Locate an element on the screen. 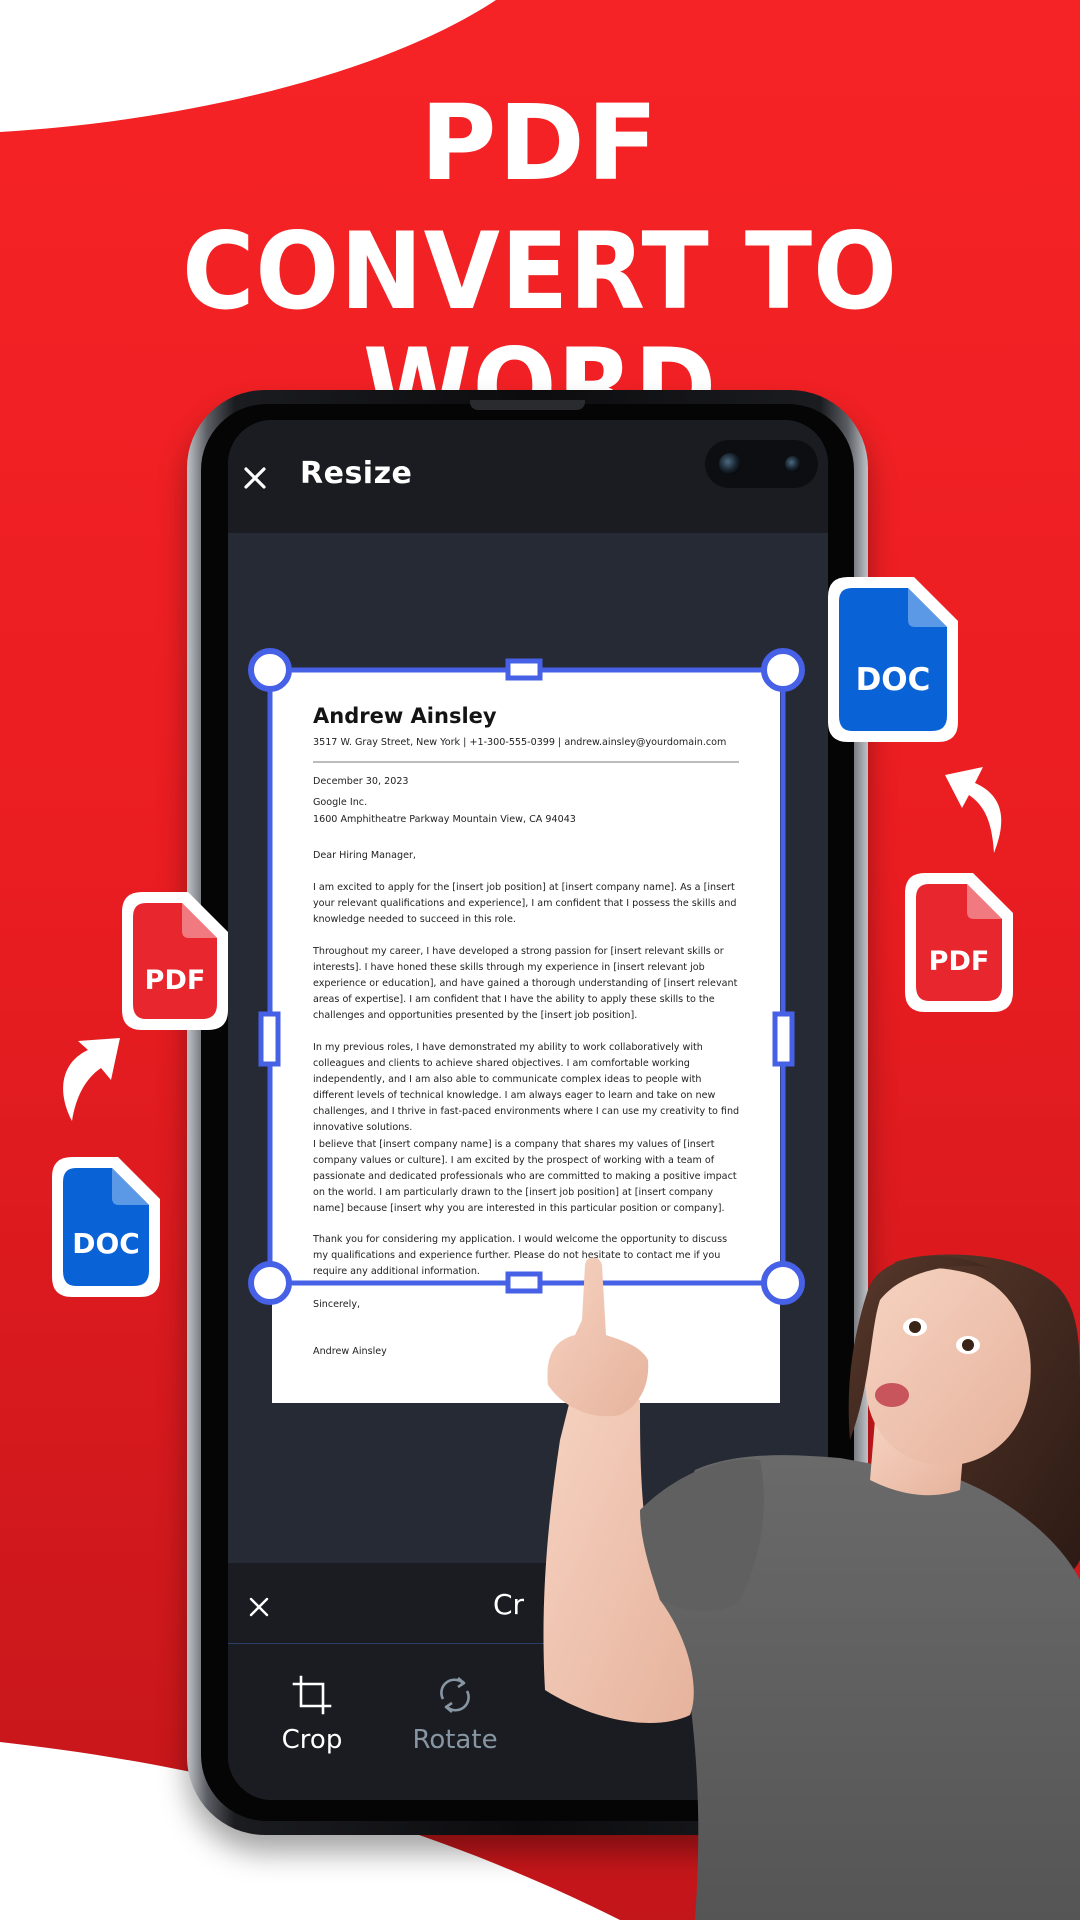 This screenshot has height=1920, width=1080. model-lips is located at coordinates (892, 1395).